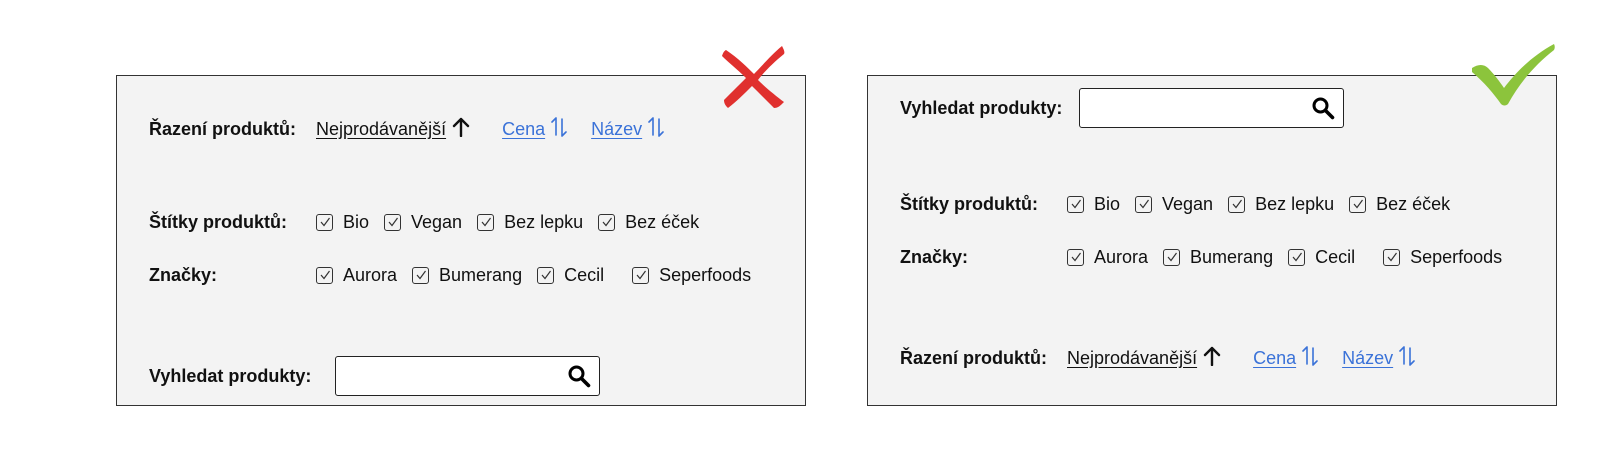 The height and width of the screenshot is (450, 1600). What do you see at coordinates (1513, 77) in the screenshot?
I see `green-check-icon` at bounding box center [1513, 77].